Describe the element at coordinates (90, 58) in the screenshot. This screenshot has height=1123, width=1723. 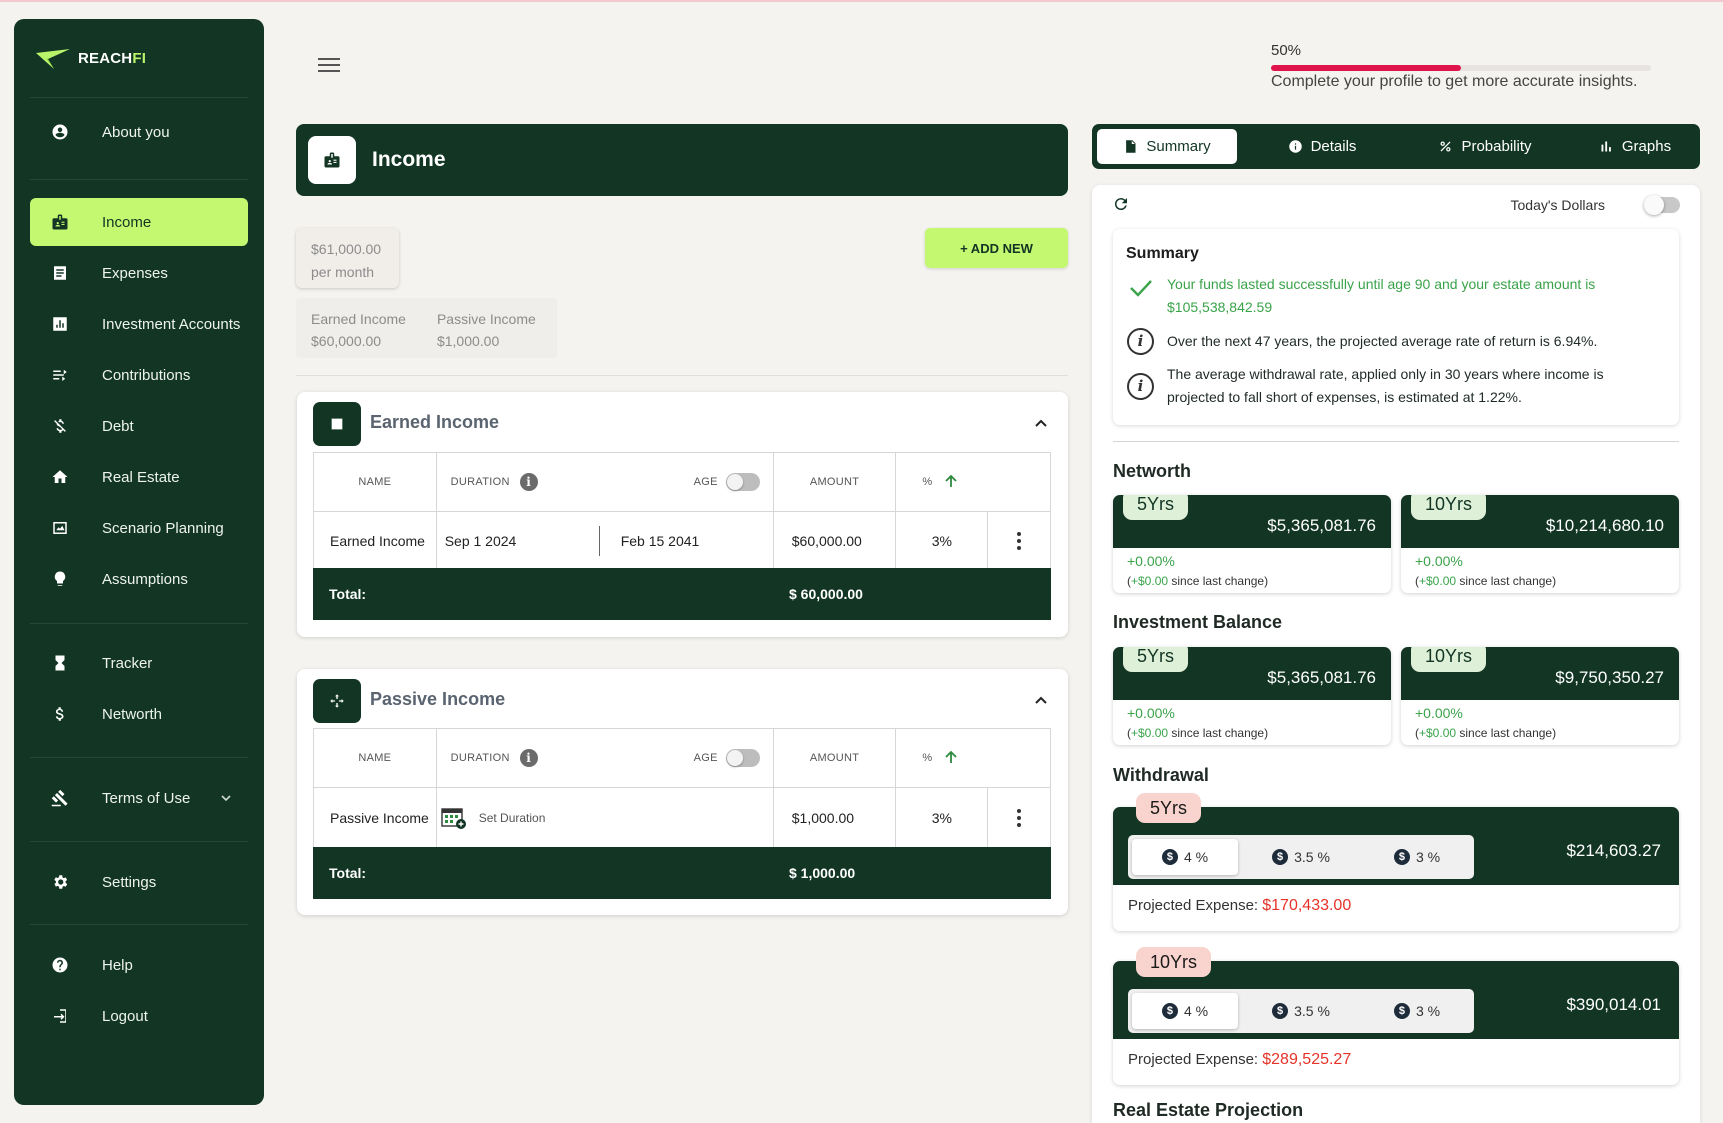
I see `brand-logo: REACHFI` at that location.